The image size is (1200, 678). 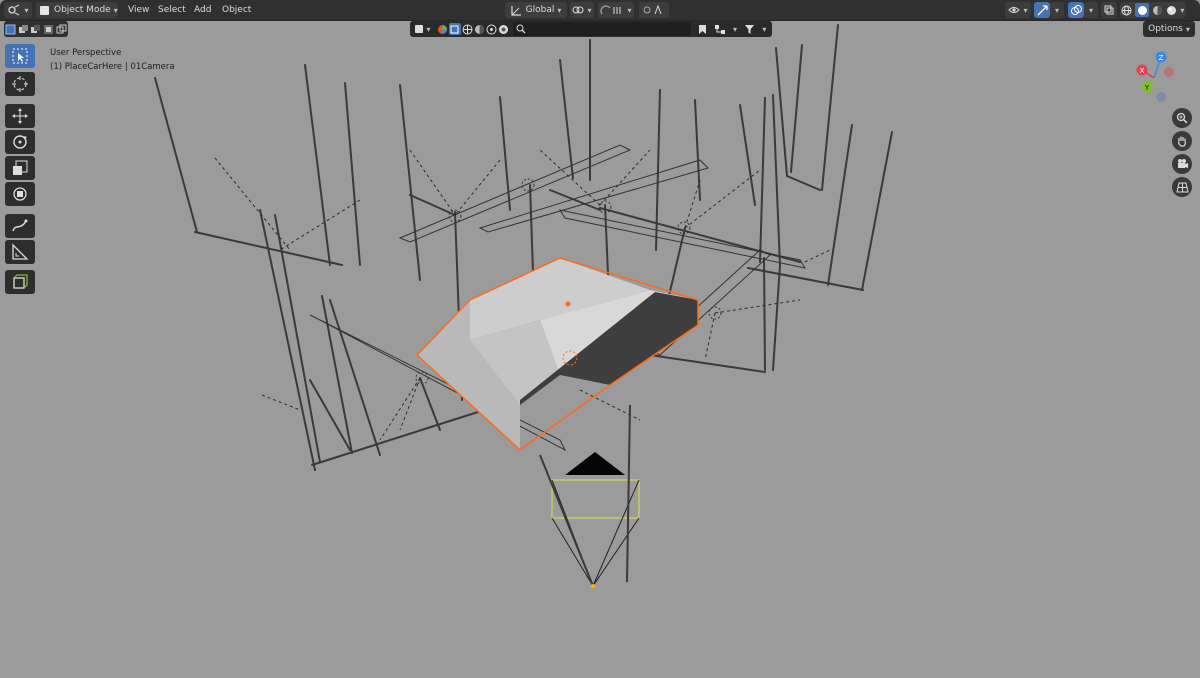 I want to click on grid-perspective-icon, so click(x=1182, y=187).